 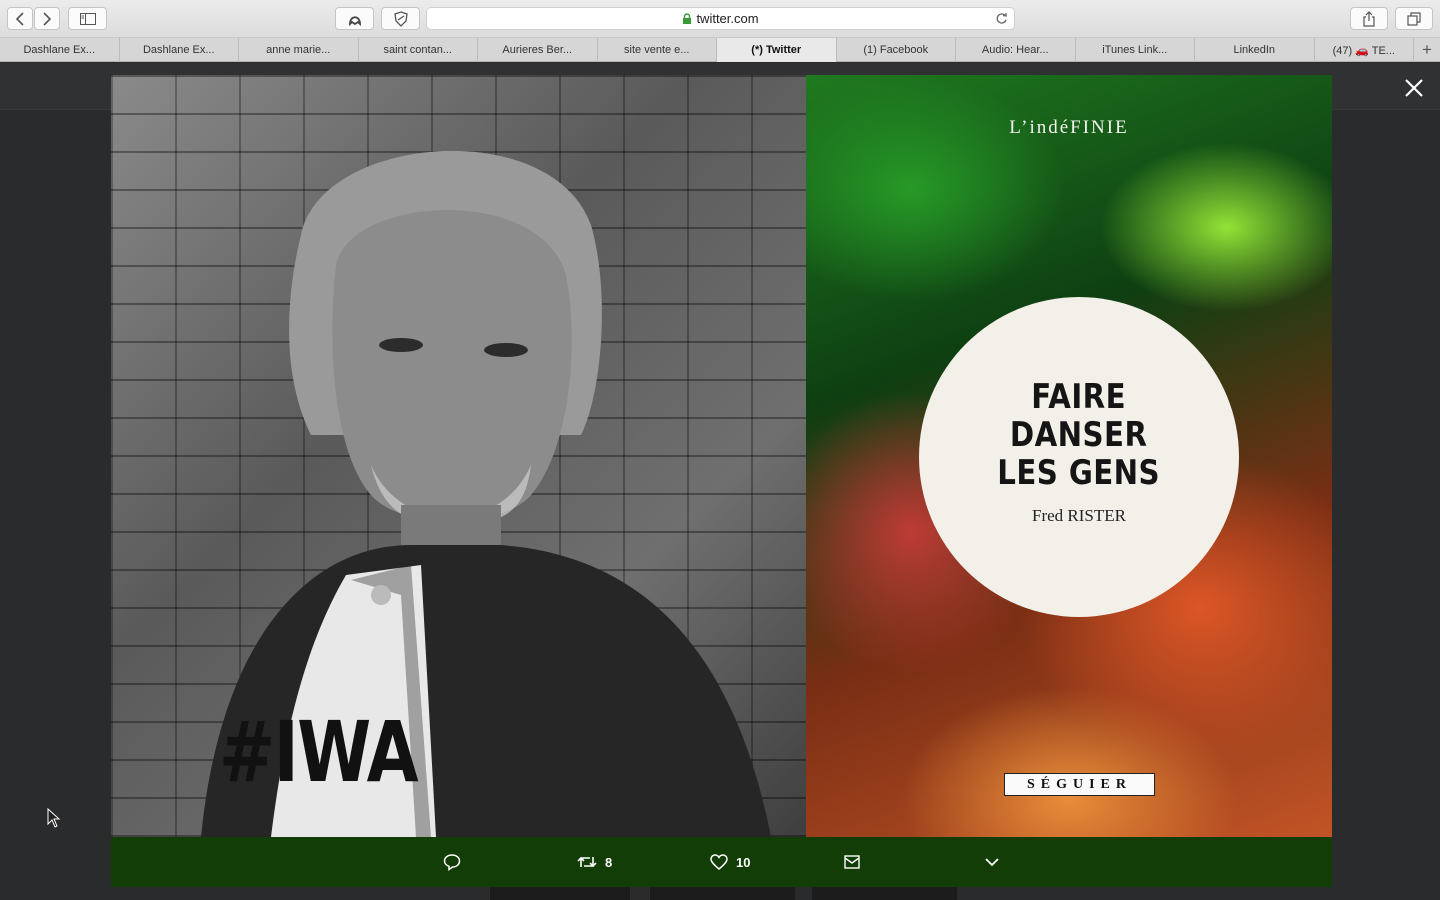 I want to click on share-button, so click(x=1369, y=18).